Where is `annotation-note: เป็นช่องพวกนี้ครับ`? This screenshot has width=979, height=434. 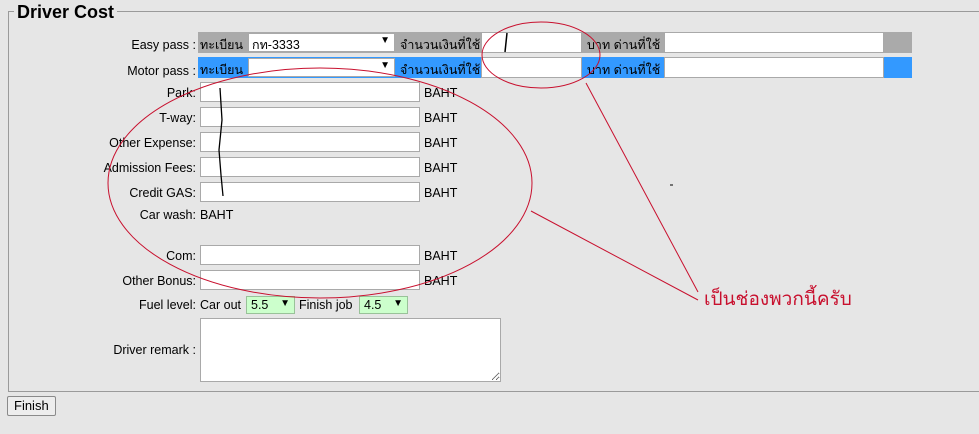
annotation-note: เป็นช่องพวกนี้ครับ is located at coordinates (778, 299).